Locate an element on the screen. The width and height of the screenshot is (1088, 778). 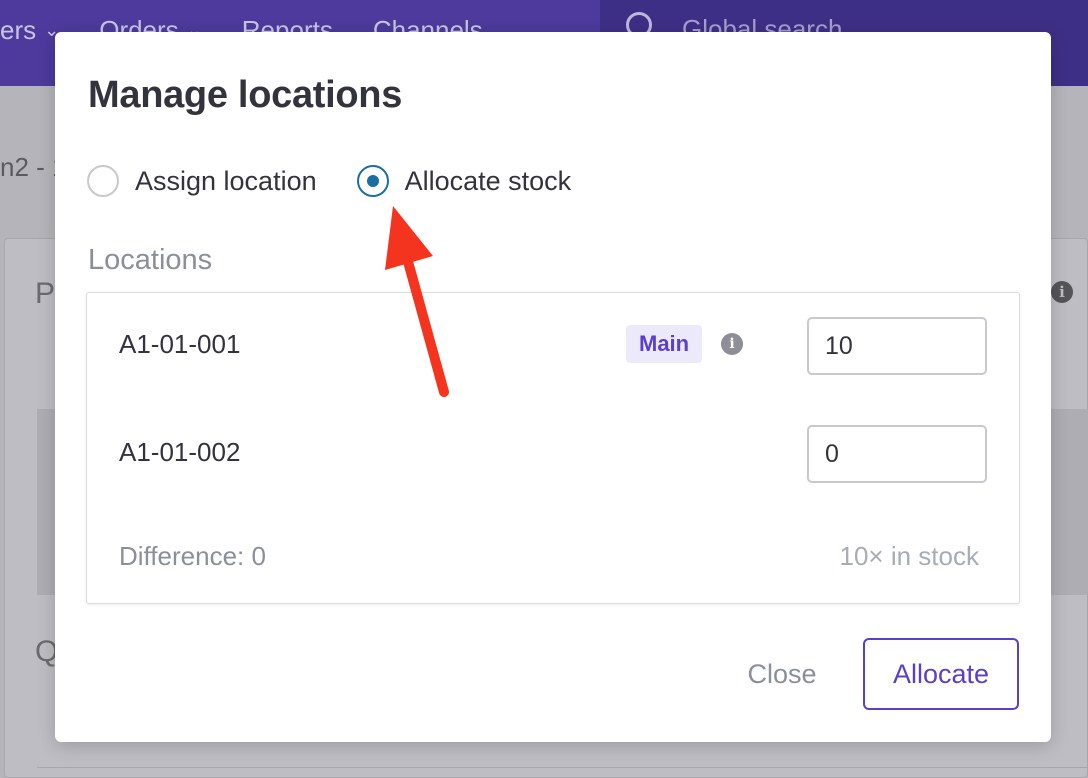
location-row: A1-01-002 is located at coordinates (554, 455).